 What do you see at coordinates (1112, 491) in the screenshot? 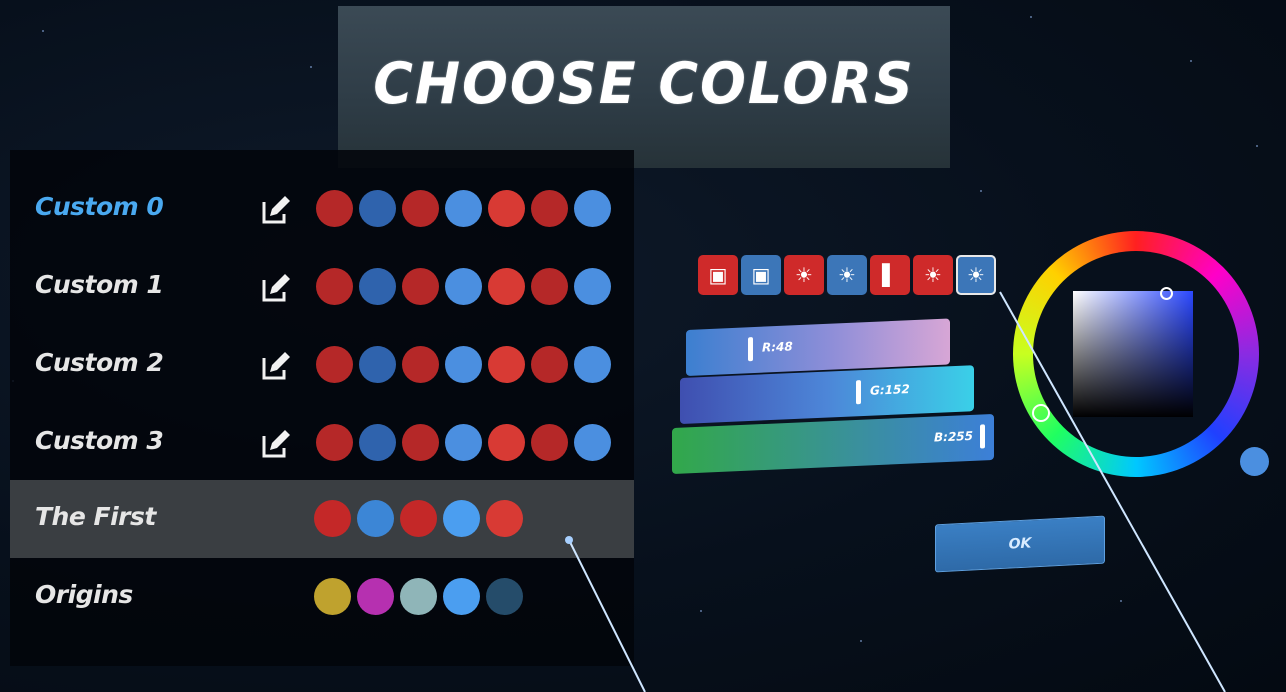
I see `right-pointer-laser` at bounding box center [1112, 491].